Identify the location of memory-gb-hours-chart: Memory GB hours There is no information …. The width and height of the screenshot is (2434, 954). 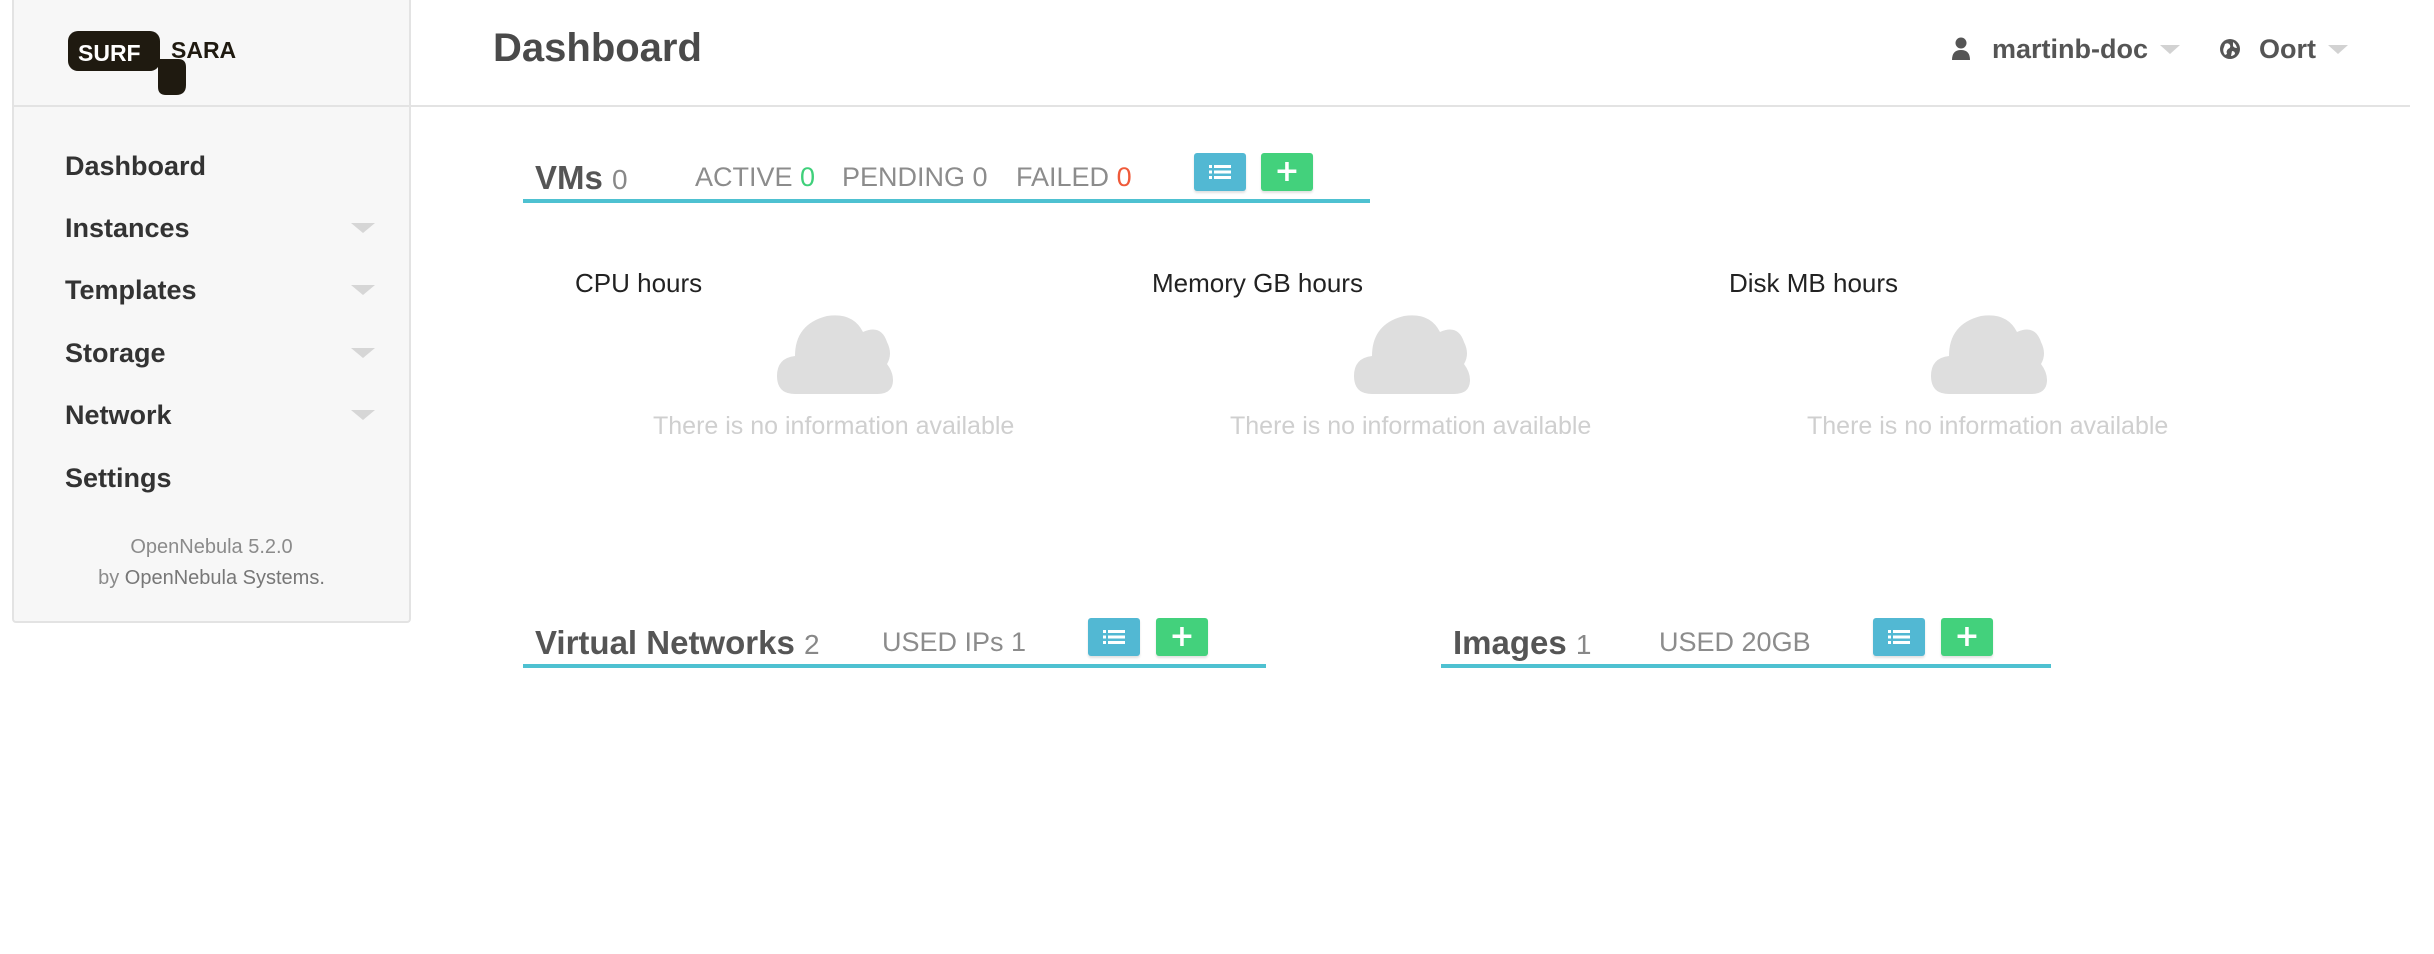
(1402, 358).